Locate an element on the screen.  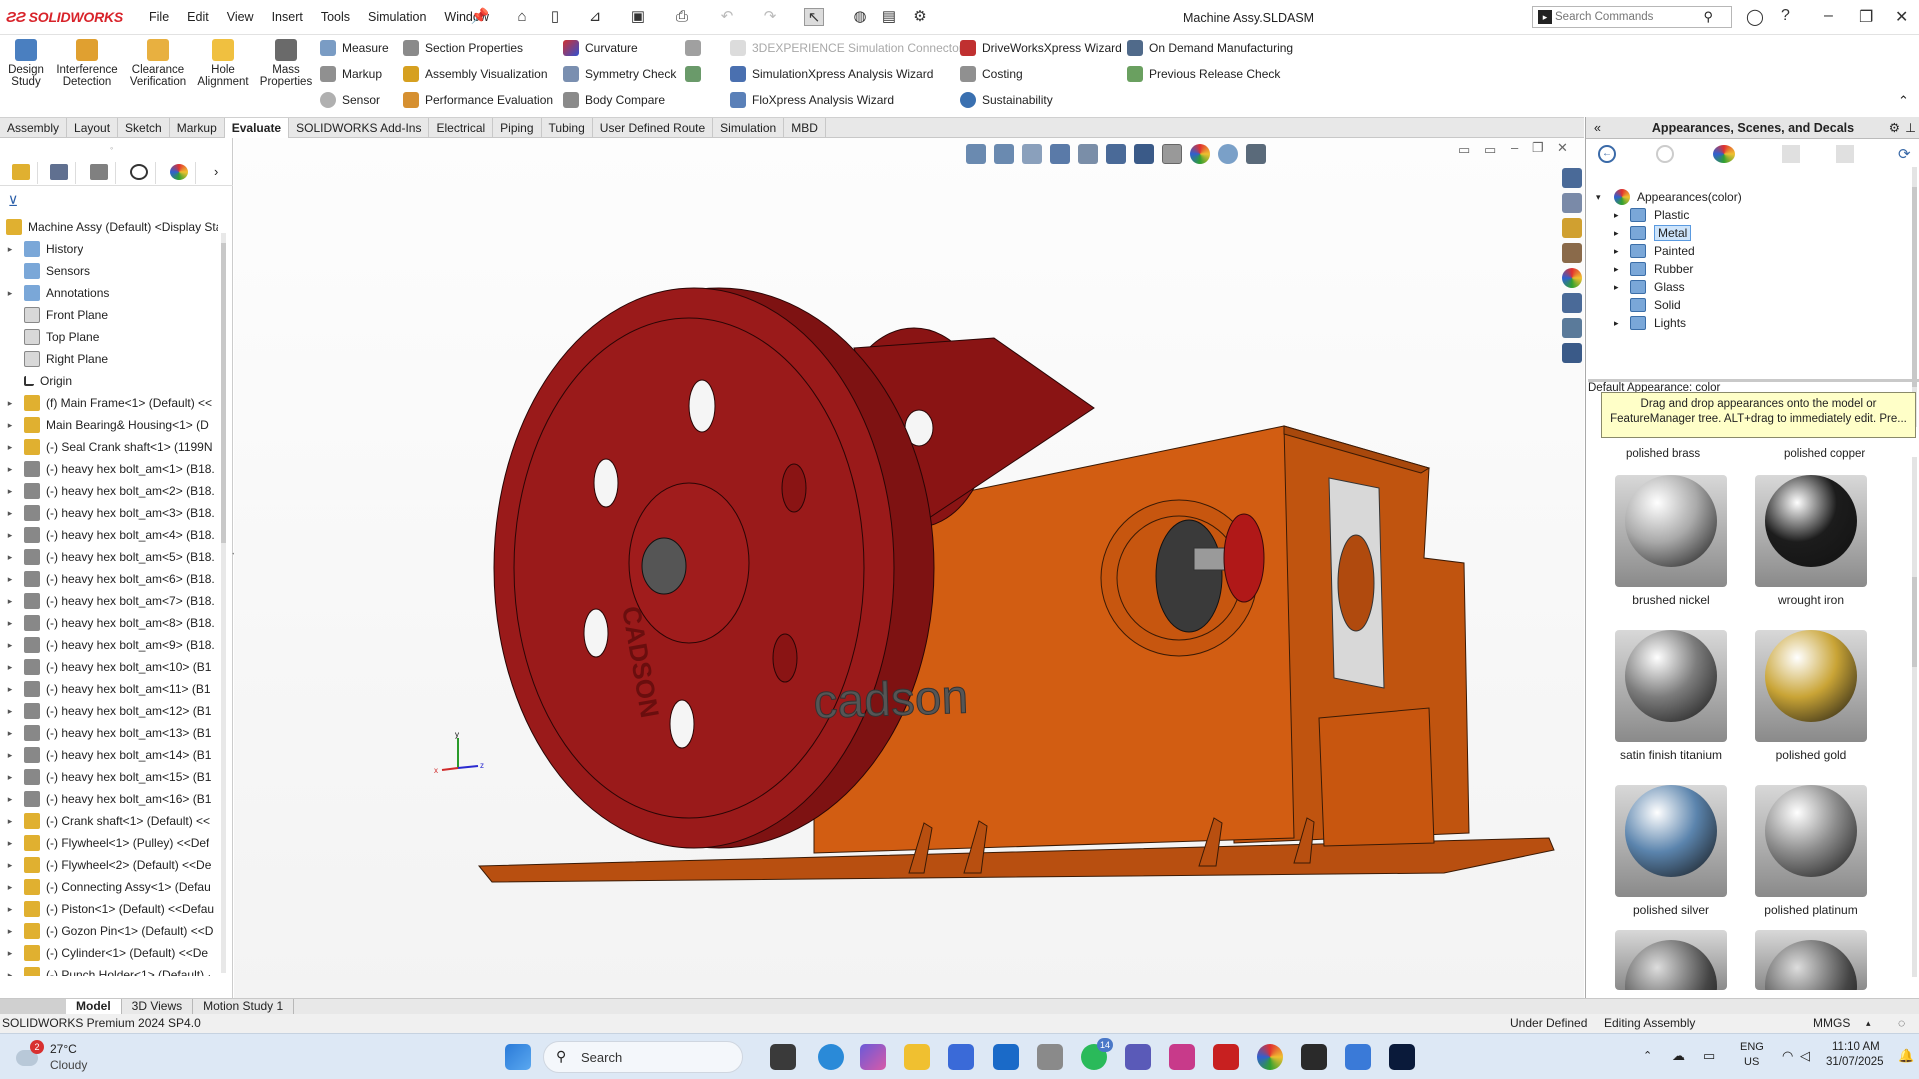
tree-item: ▸ (-) heavy hex bolt_am<9> (B18. is located at coordinates (109, 645).